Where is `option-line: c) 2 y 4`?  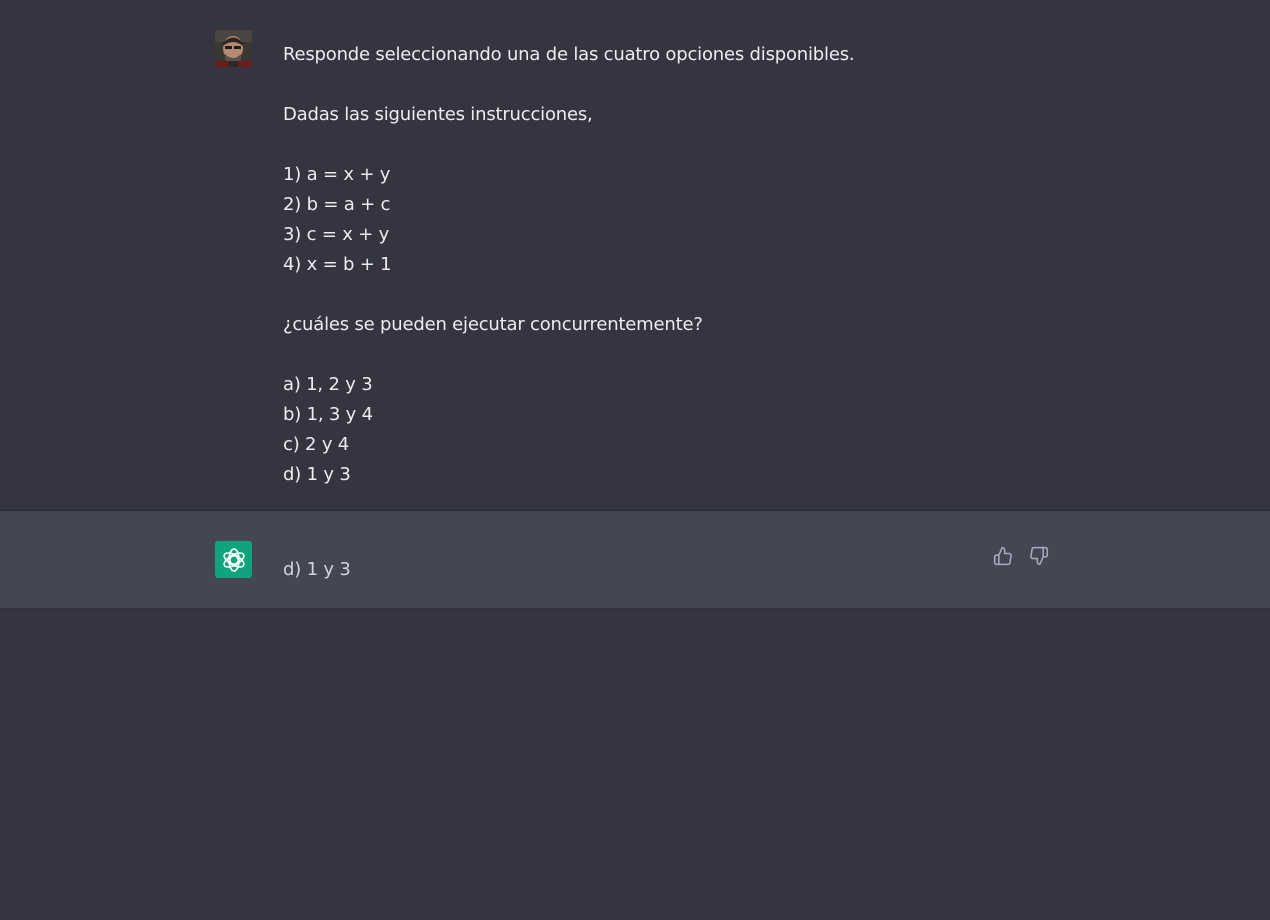 option-line: c) 2 y 4 is located at coordinates (316, 444).